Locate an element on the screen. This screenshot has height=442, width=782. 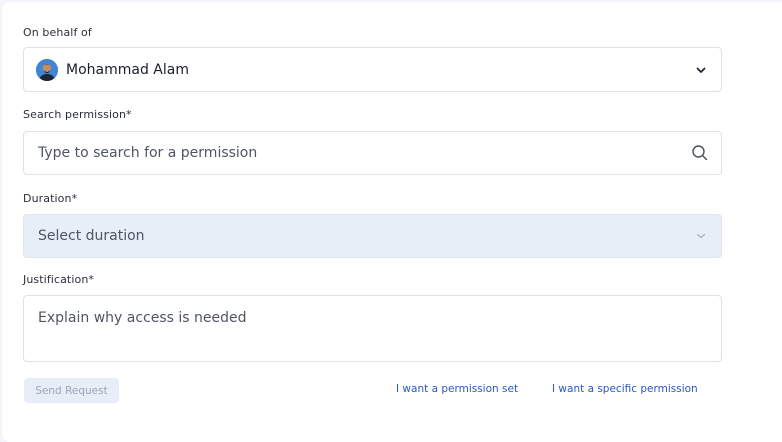
search-permission-input: Type to search for a permission is located at coordinates (372, 153).